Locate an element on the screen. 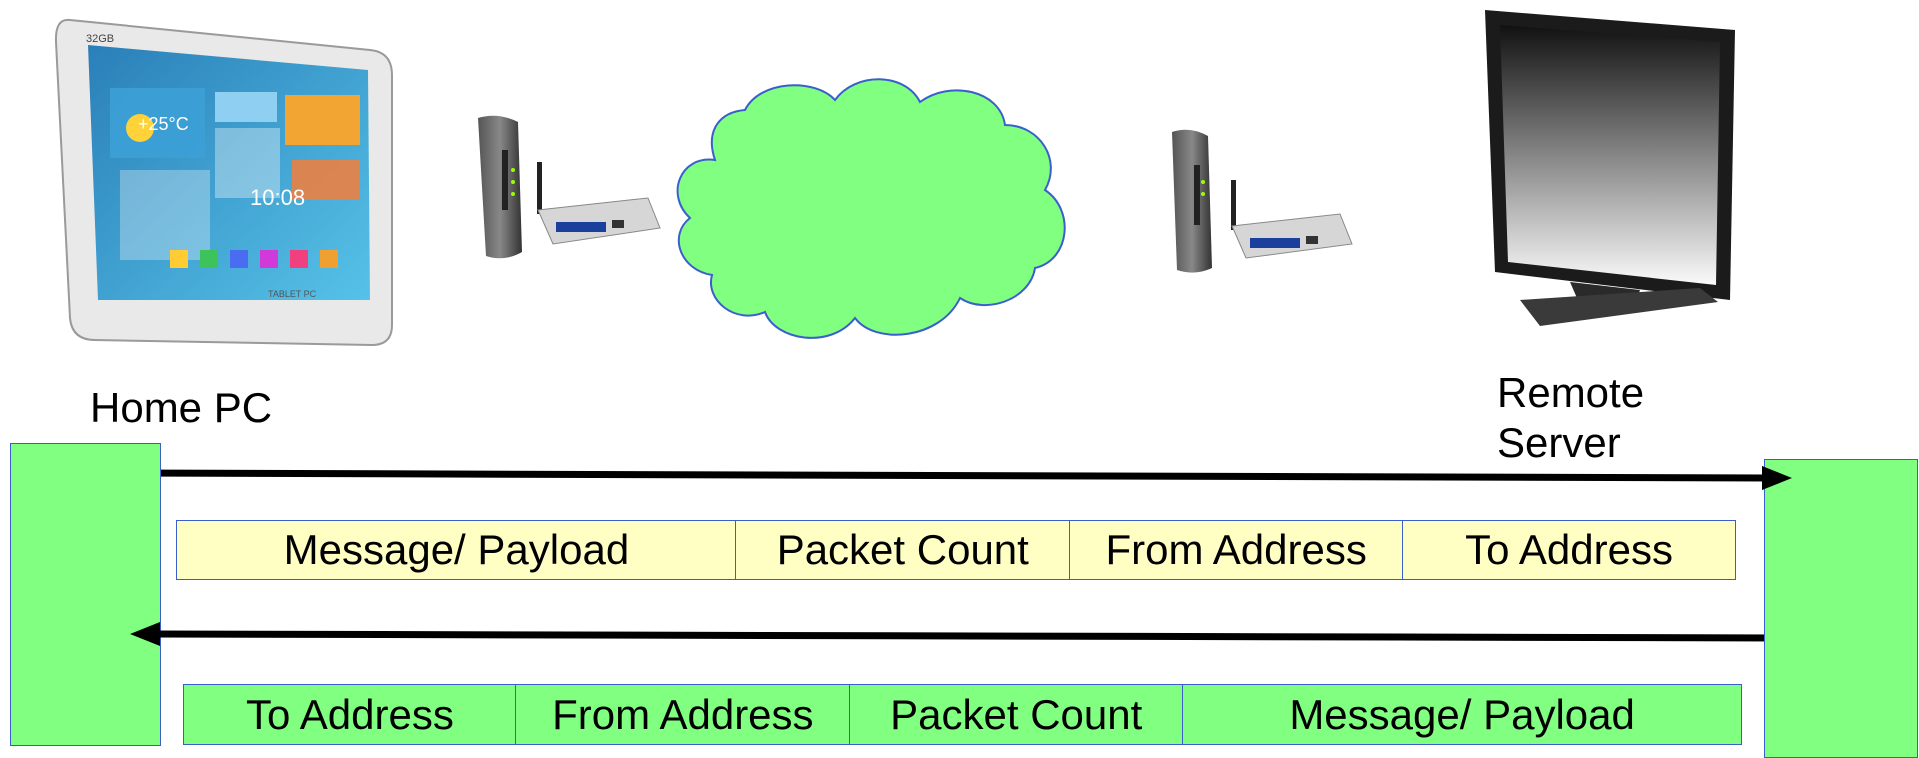  remote-server-label-line1: Remote is located at coordinates (1571, 392).